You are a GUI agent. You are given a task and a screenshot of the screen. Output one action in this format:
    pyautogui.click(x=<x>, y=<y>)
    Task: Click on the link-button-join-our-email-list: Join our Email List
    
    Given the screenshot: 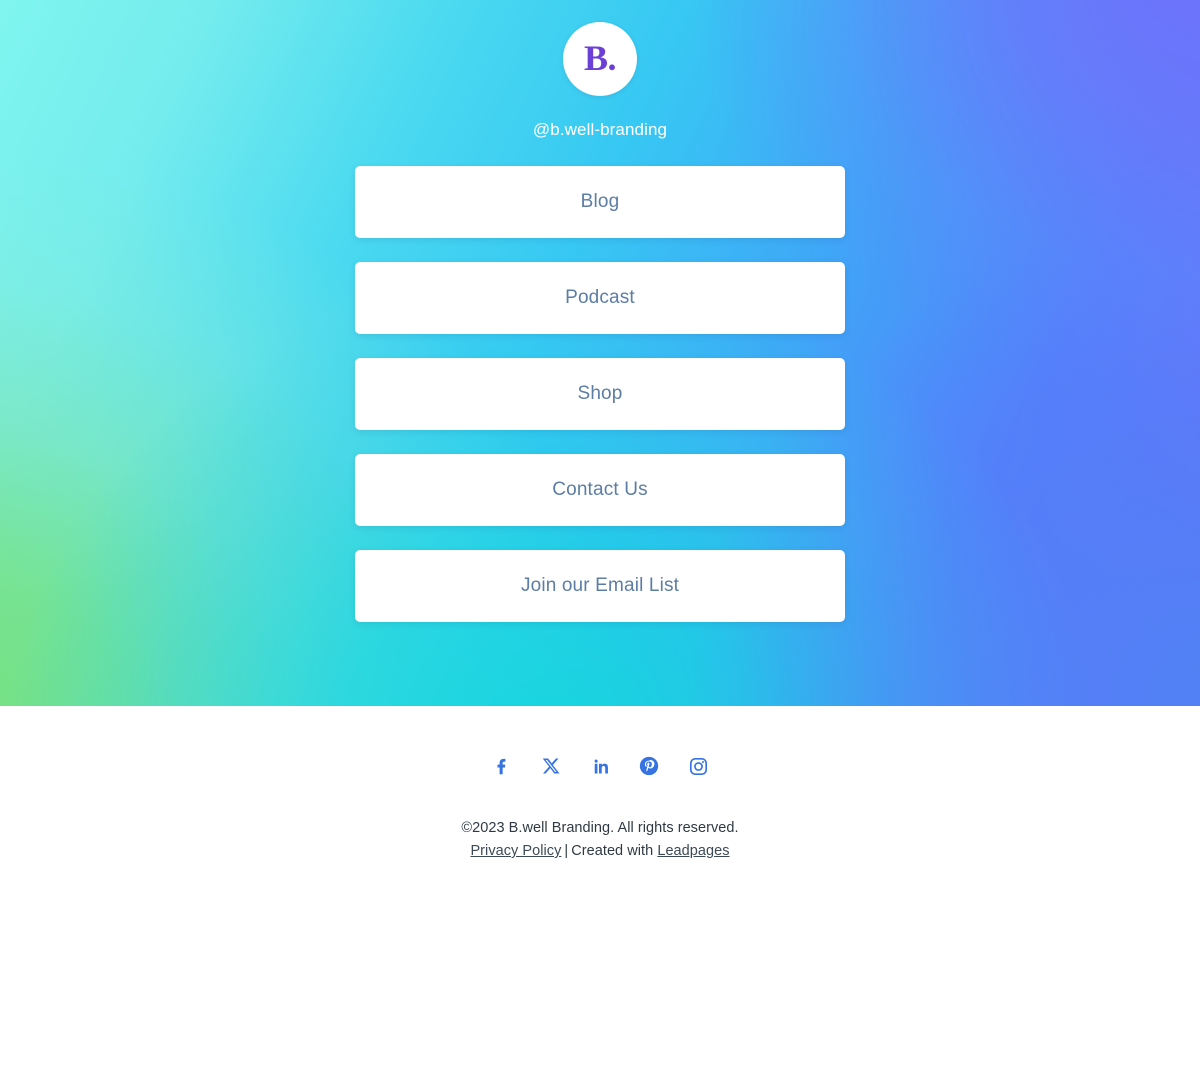 What is the action you would take?
    pyautogui.click(x=600, y=586)
    